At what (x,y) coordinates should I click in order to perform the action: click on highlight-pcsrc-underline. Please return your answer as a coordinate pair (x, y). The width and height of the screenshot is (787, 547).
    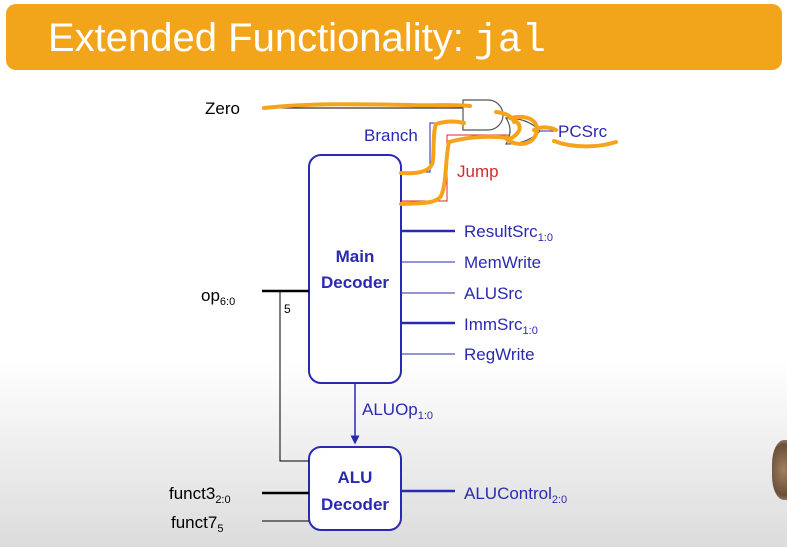
    Looking at the image, I should click on (585, 144).